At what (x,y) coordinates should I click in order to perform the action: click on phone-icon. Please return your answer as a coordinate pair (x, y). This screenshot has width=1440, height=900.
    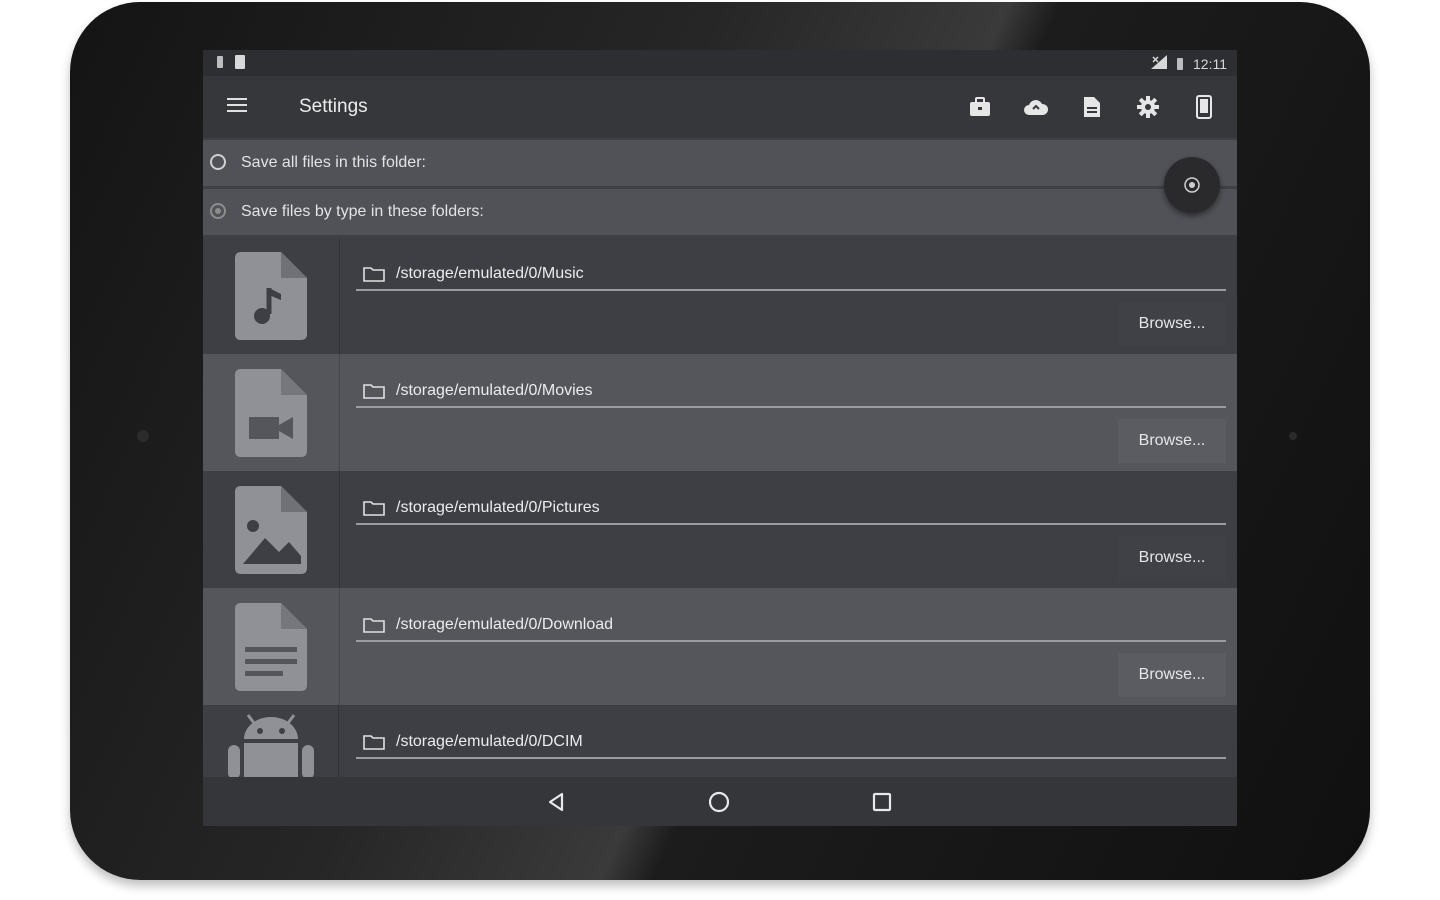
    Looking at the image, I should click on (1204, 107).